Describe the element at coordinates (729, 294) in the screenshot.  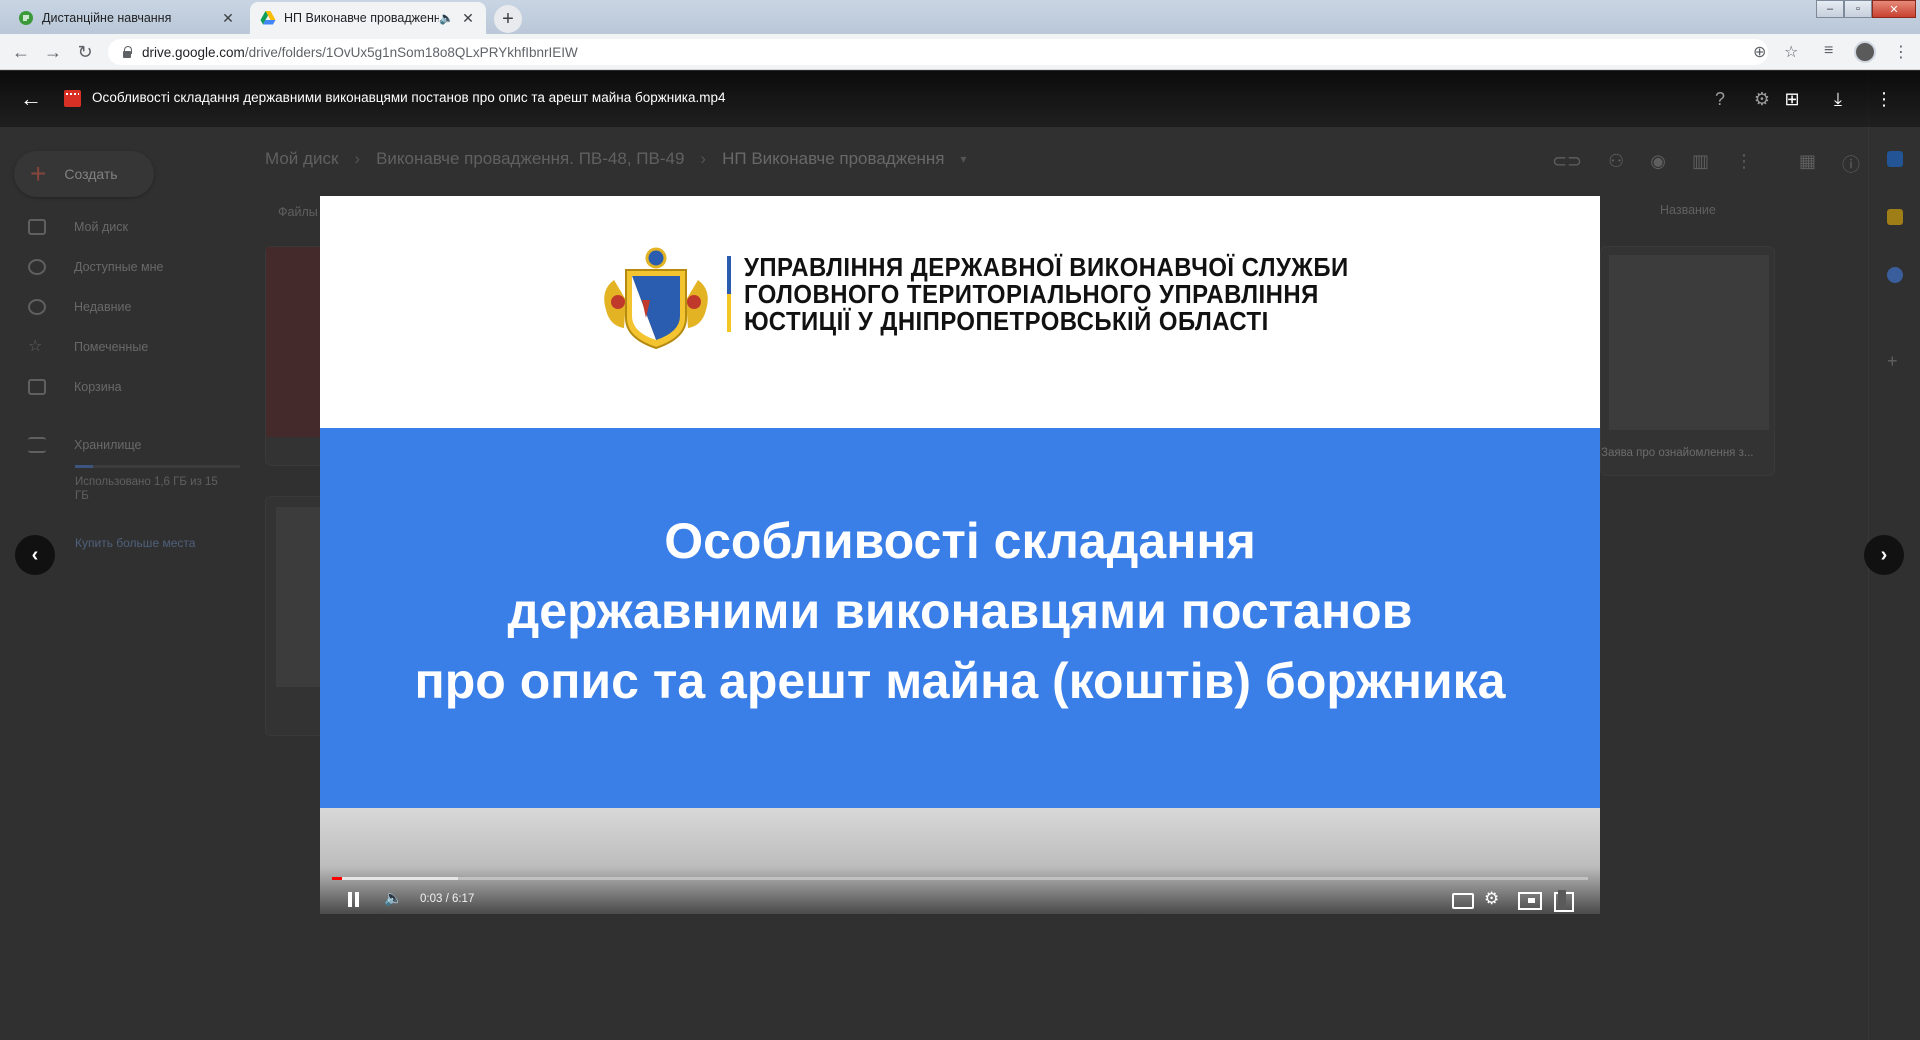
I see `agency-divider` at that location.